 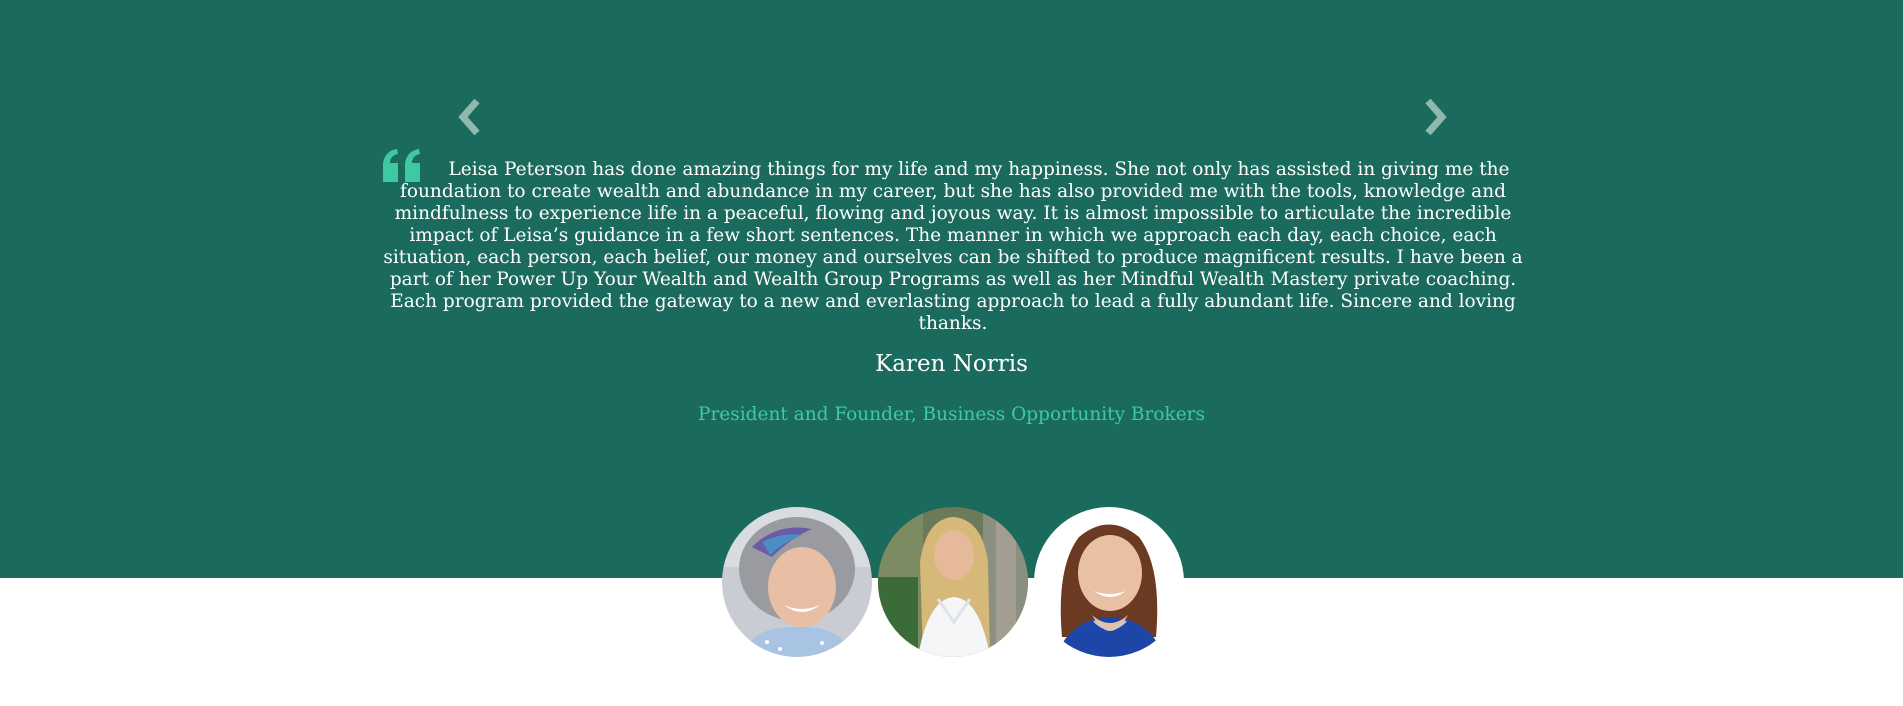 What do you see at coordinates (951, 364) in the screenshot?
I see `author-name: Karen Norris` at bounding box center [951, 364].